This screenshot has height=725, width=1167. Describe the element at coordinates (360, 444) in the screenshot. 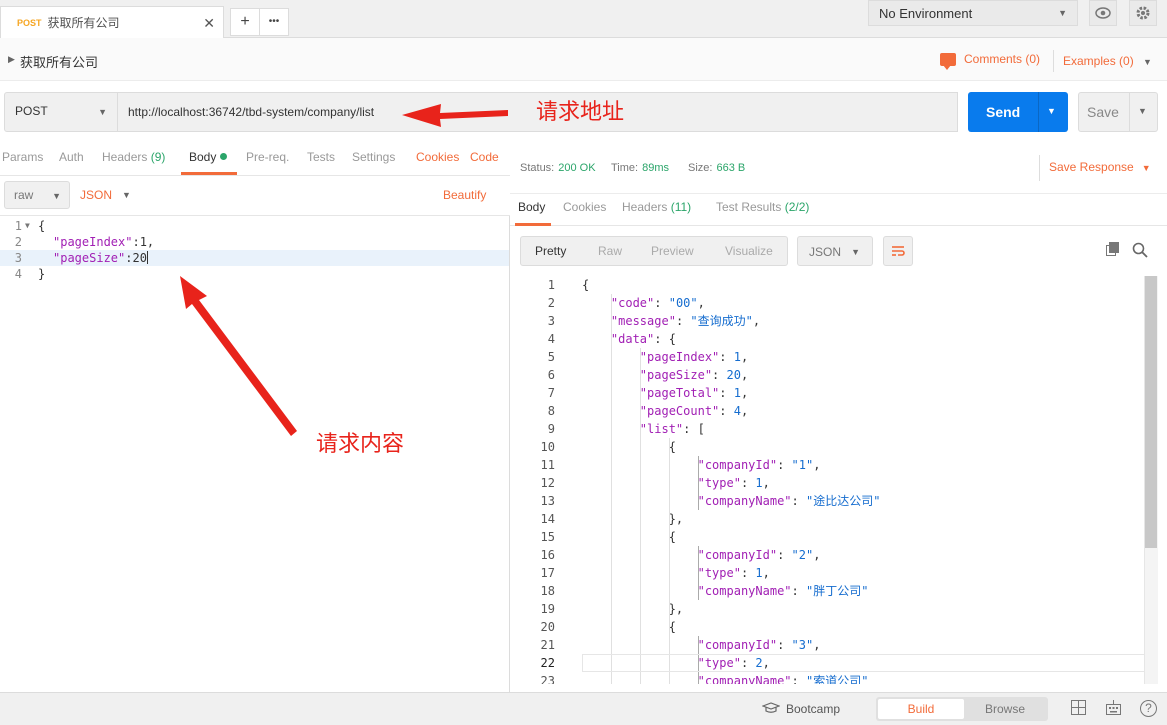

I see `body-annotation: 请求内容` at that location.